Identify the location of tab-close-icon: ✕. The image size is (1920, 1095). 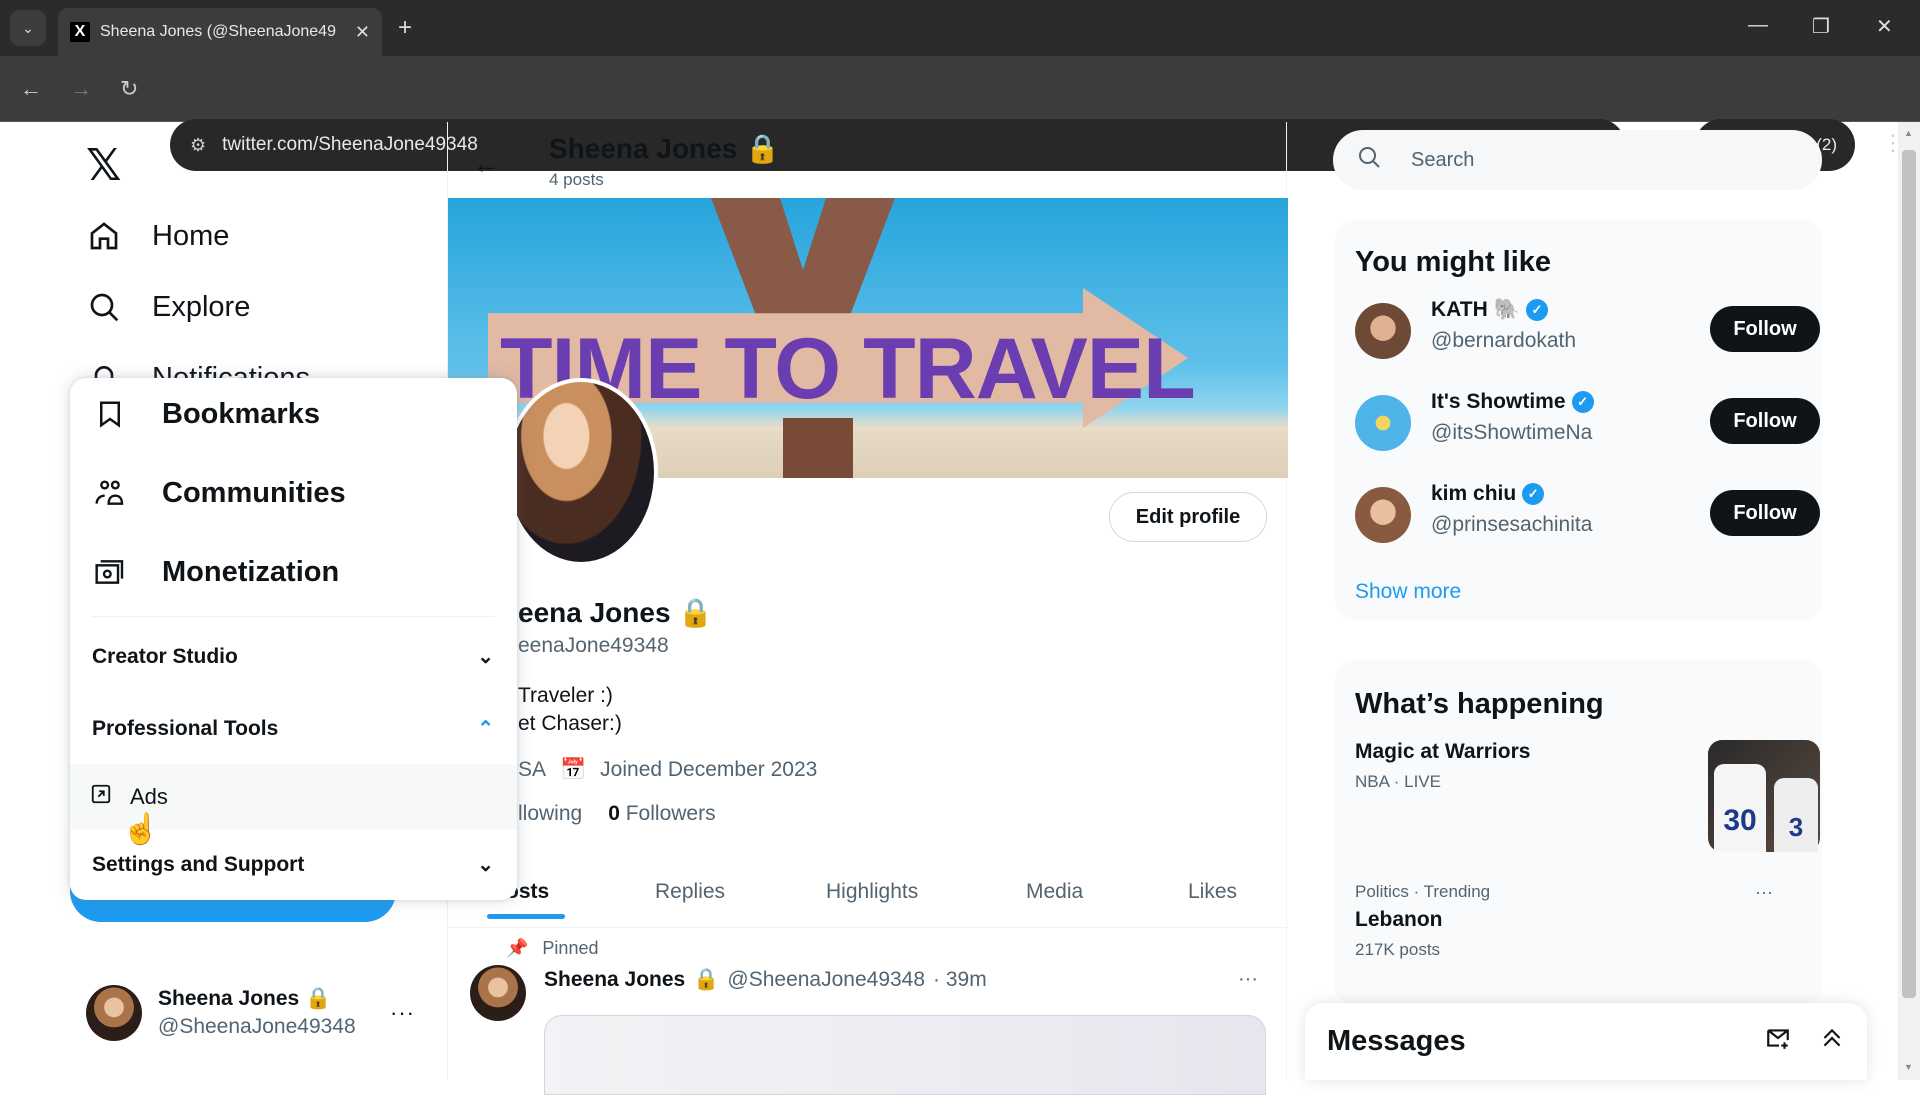
(362, 32).